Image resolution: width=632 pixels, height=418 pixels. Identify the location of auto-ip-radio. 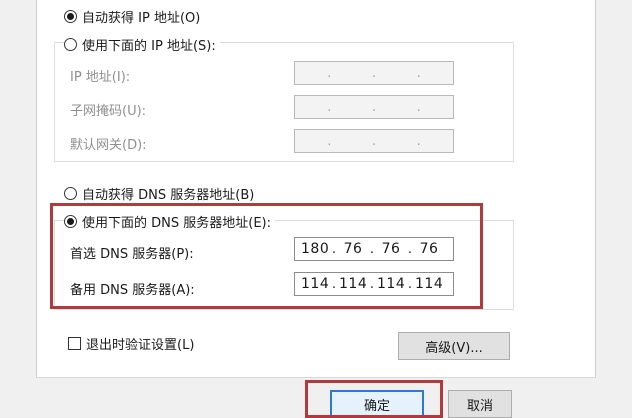
(70, 16).